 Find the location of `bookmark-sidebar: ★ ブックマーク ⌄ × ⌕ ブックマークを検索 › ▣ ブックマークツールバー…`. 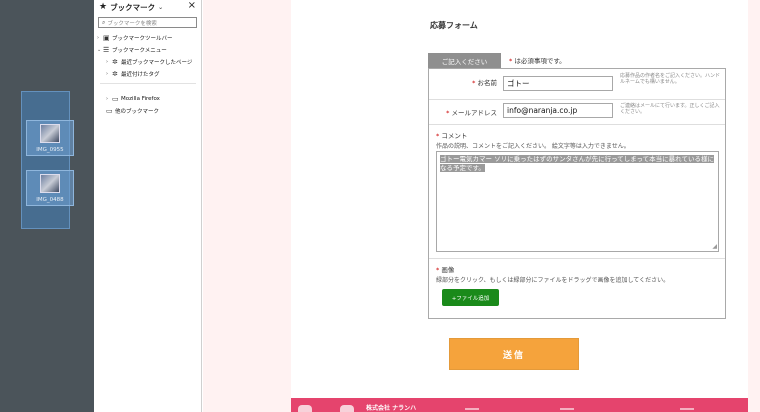

bookmark-sidebar: ★ ブックマーク ⌄ × ⌕ ブックマークを検索 › ▣ ブックマークツールバー… is located at coordinates (148, 206).